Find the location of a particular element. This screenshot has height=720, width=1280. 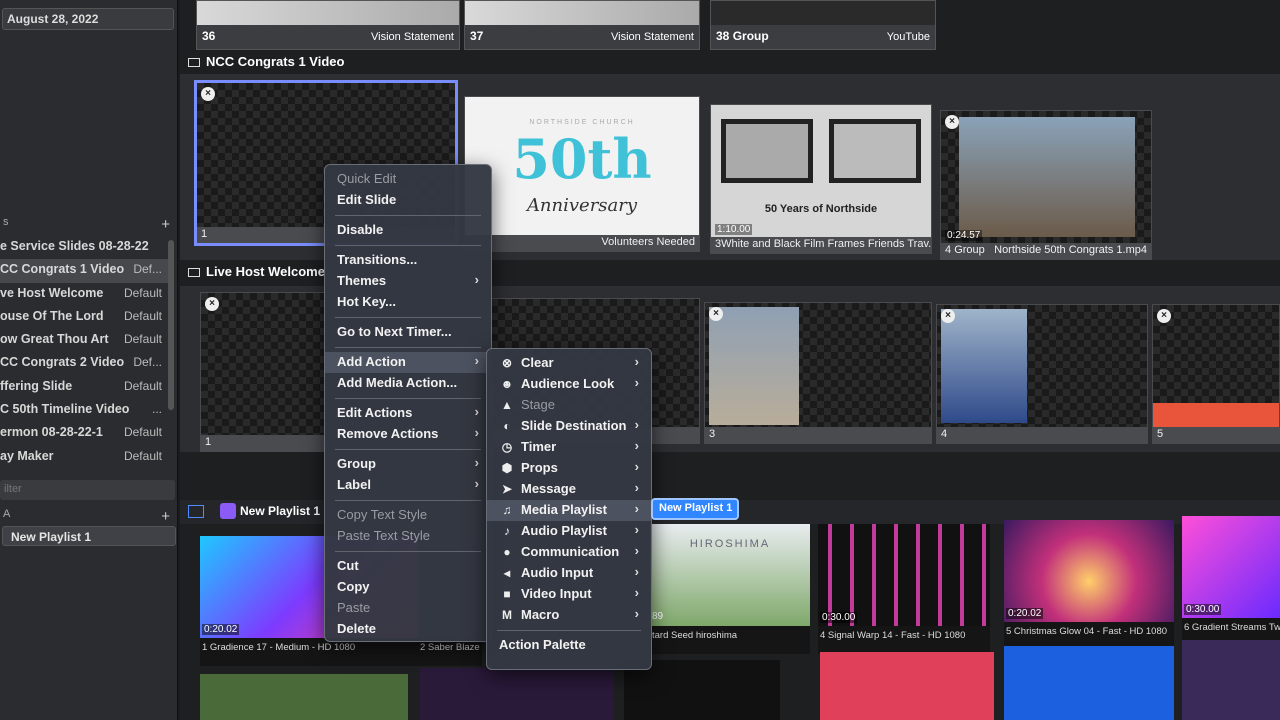

slide-thumbnail: 36 Vision Statement is located at coordinates (328, 25).